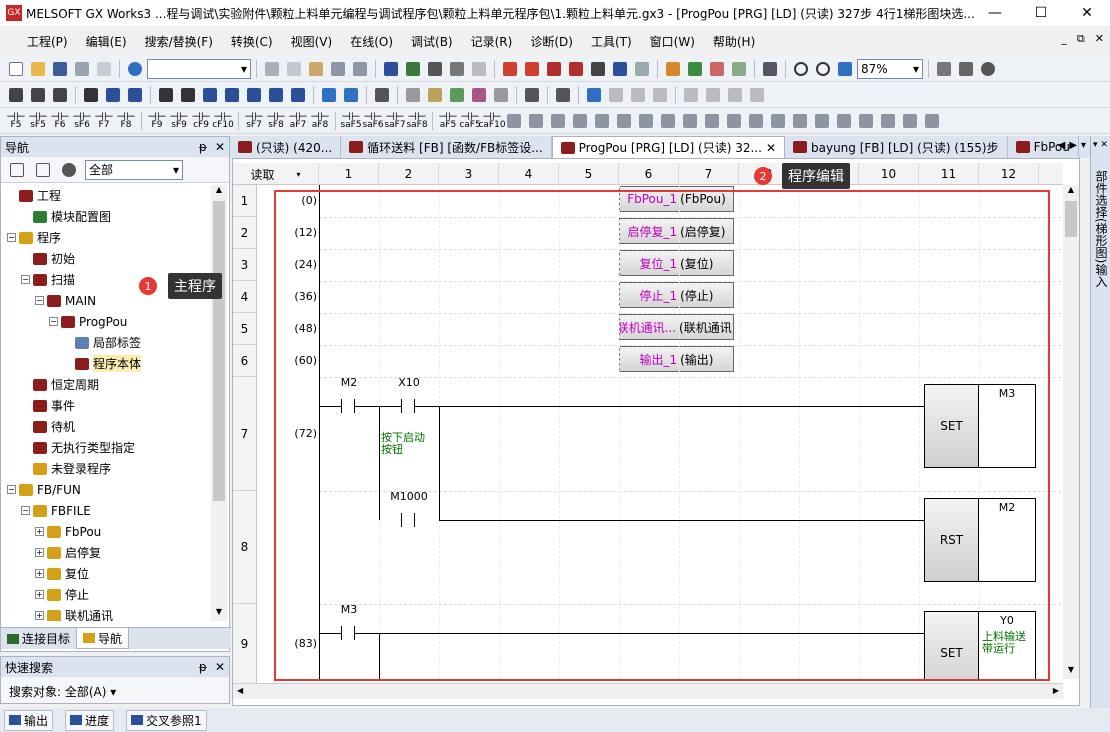  I want to click on search-combo: ▾, so click(199, 68).